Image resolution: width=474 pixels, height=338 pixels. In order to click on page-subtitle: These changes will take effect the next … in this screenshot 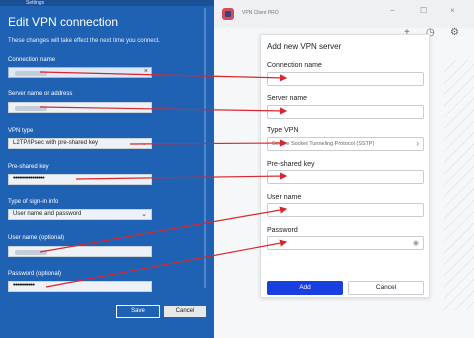, I will do `click(84, 41)`.